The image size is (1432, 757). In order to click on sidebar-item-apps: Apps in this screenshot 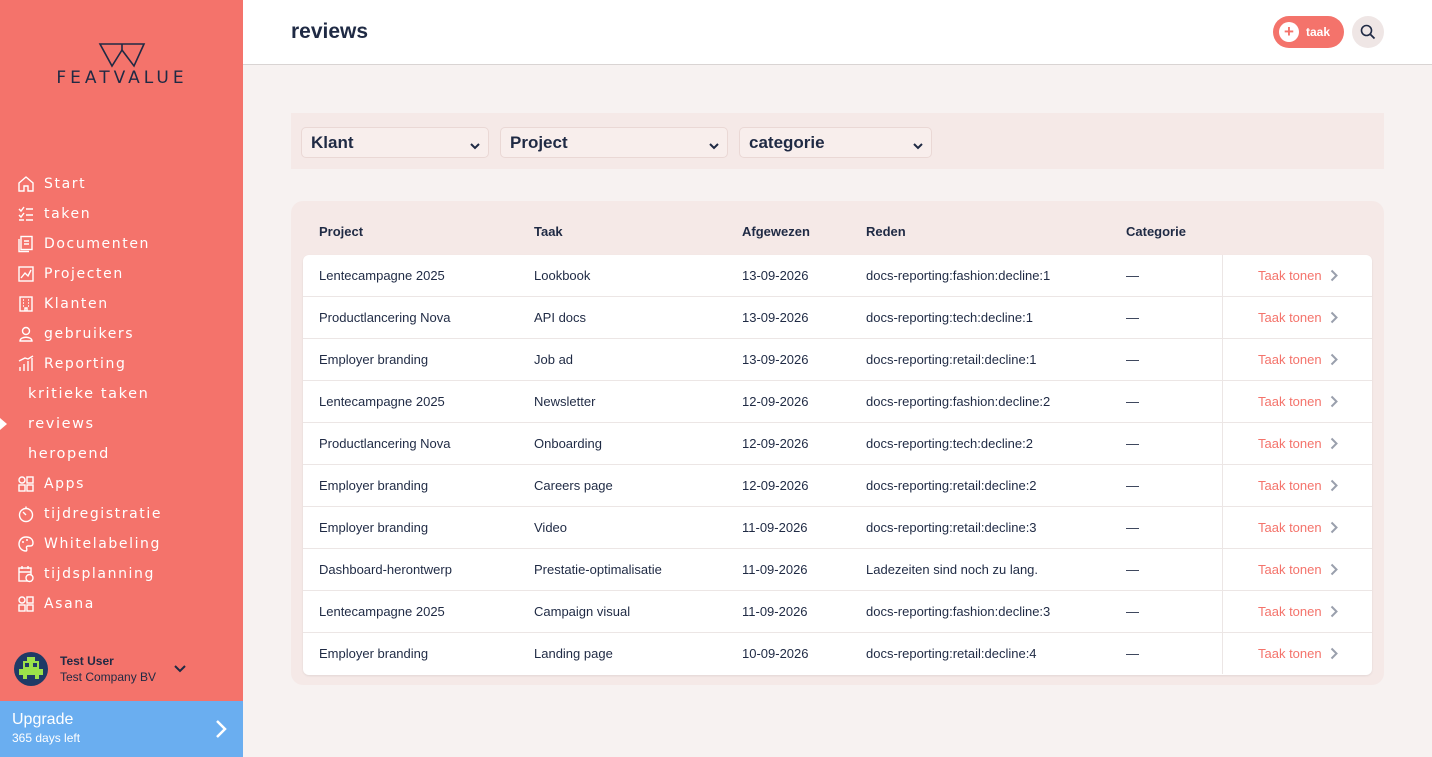, I will do `click(121, 484)`.